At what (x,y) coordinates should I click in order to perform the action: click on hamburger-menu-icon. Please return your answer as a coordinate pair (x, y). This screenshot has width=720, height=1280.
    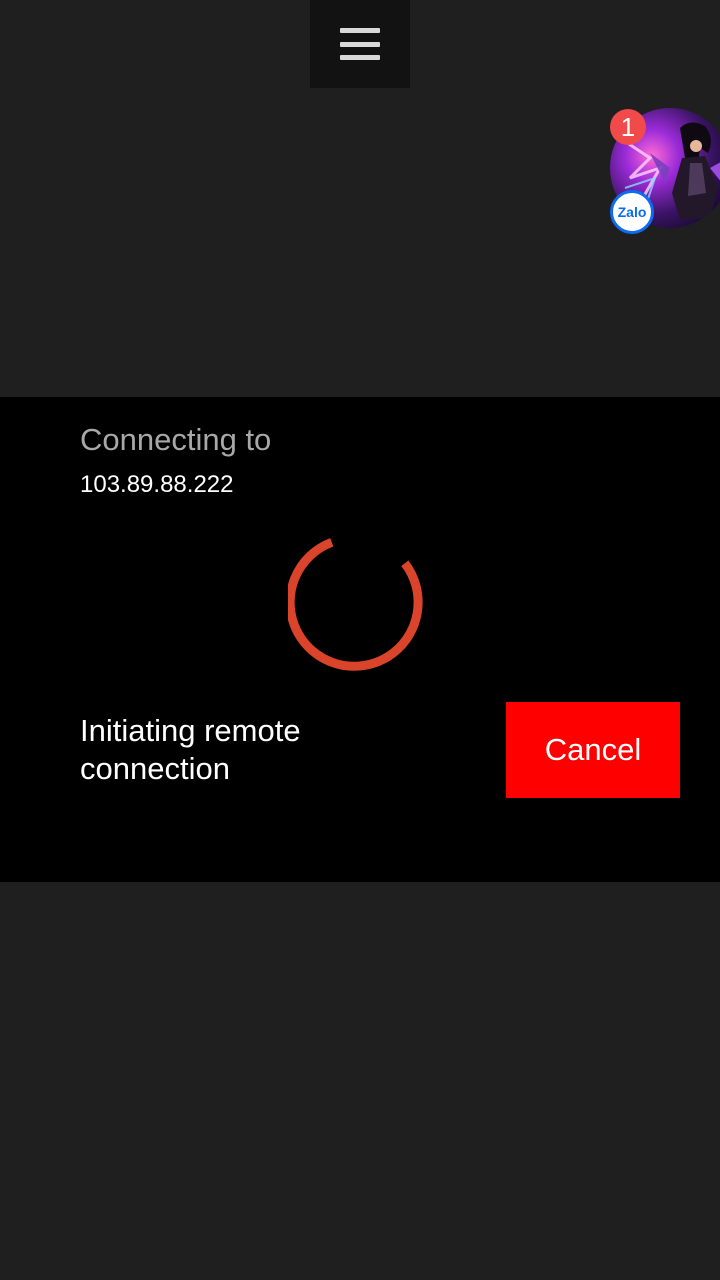
    Looking at the image, I should click on (360, 44).